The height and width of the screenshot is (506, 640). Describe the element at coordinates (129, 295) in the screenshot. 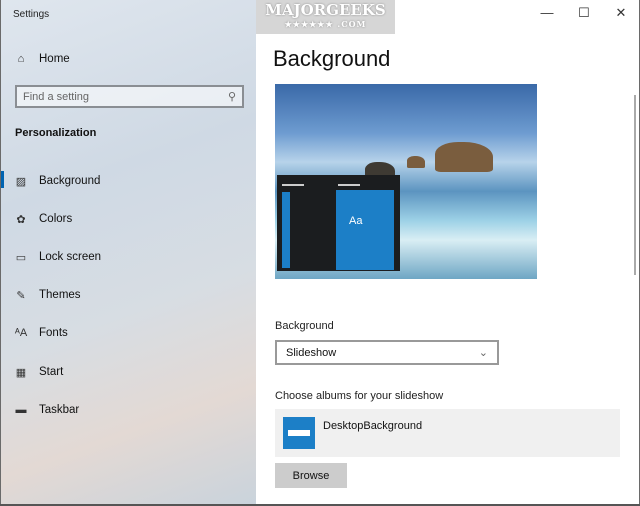

I see `nav-themes: ✎ Themes` at that location.